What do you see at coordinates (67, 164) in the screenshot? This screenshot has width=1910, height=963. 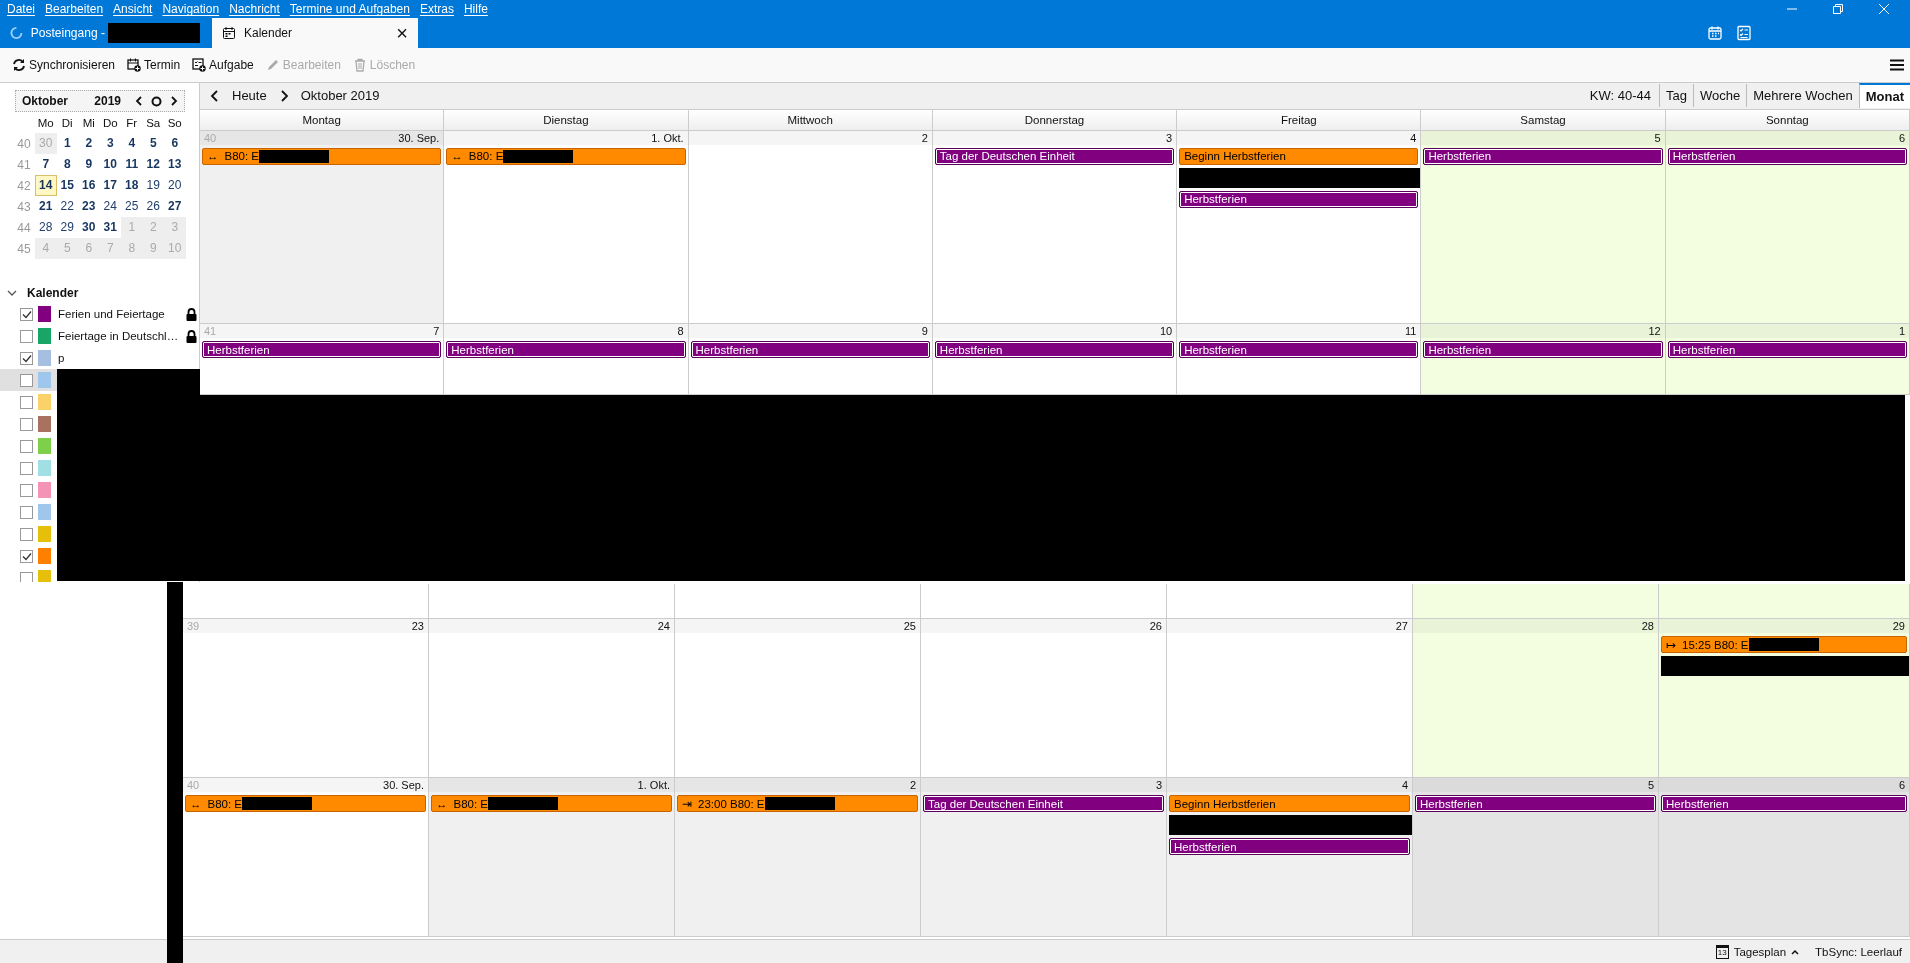 I see `day-number: 8` at bounding box center [67, 164].